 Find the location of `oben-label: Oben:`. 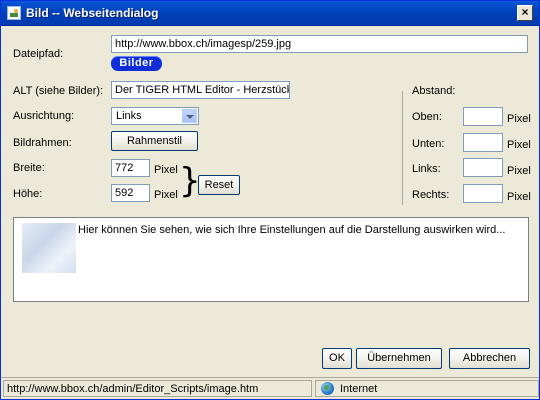

oben-label: Oben: is located at coordinates (427, 117).